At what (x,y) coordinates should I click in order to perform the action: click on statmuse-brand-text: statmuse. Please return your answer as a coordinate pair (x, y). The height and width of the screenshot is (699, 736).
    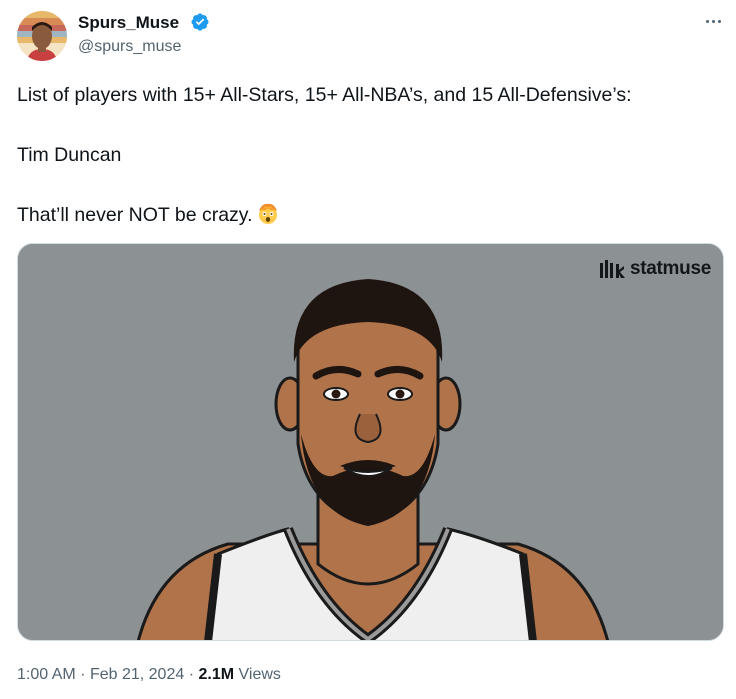
    Looking at the image, I should click on (670, 268).